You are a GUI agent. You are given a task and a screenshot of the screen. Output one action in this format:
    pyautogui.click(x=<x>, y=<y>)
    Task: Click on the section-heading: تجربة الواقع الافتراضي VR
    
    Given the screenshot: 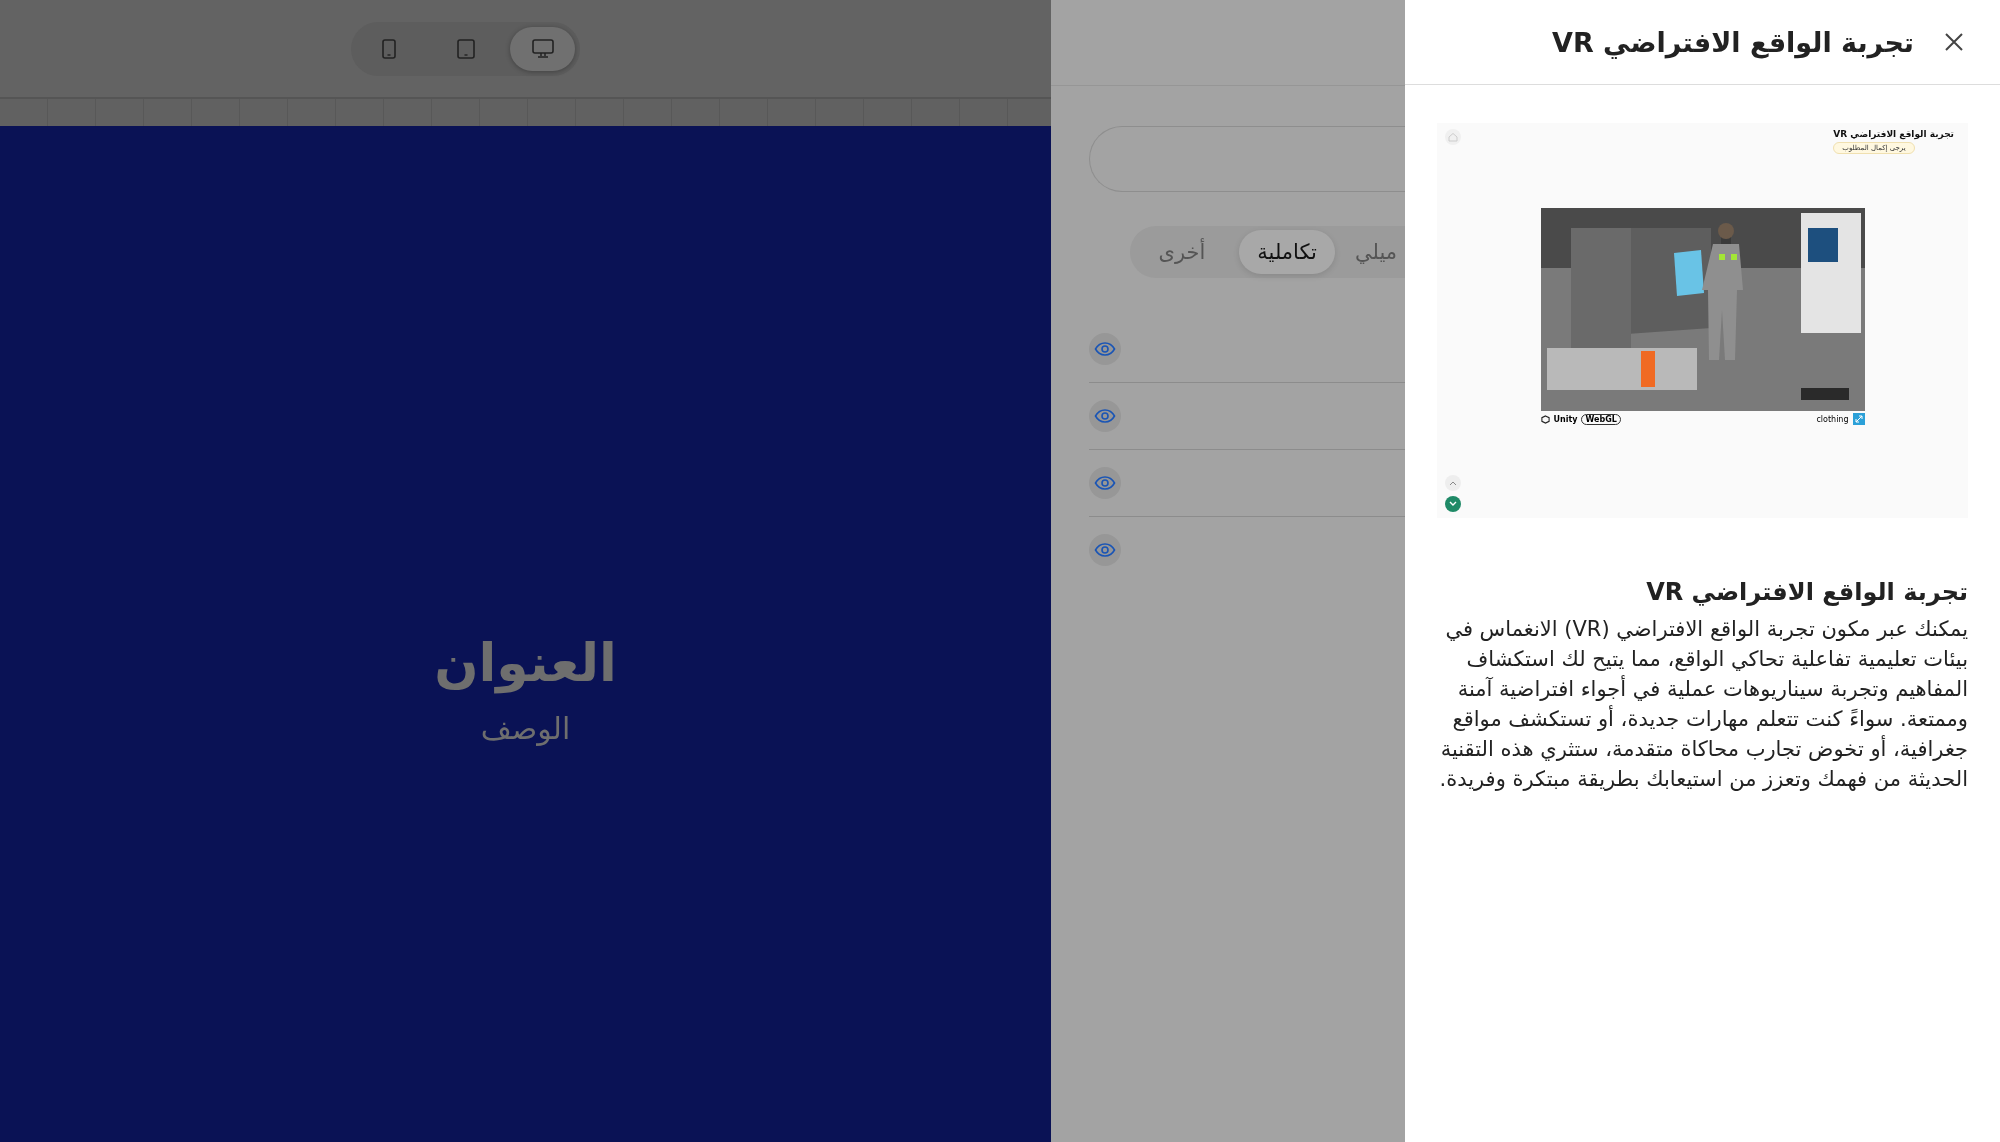 What is the action you would take?
    pyautogui.click(x=1806, y=592)
    